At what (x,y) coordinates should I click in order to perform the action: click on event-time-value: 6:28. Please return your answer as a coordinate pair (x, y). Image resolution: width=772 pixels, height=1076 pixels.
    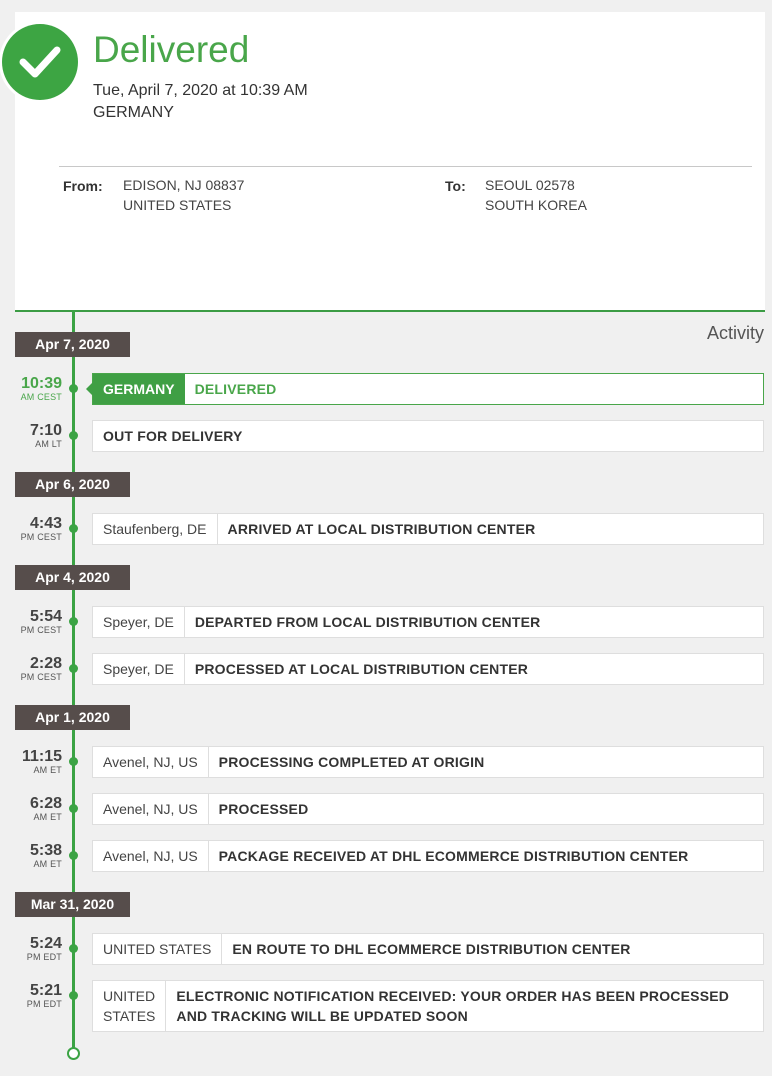
    Looking at the image, I should click on (45, 803).